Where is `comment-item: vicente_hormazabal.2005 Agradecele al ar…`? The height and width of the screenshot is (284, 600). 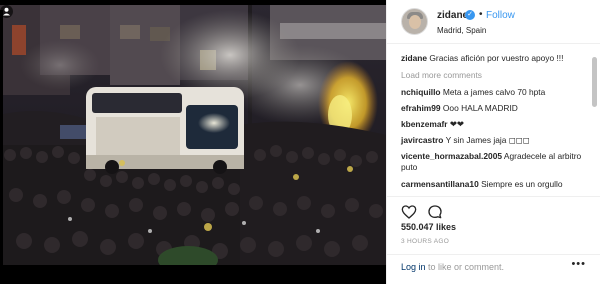
comment-item: vicente_hormazabal.2005 Agradecele al ar… is located at coordinates (494, 162).